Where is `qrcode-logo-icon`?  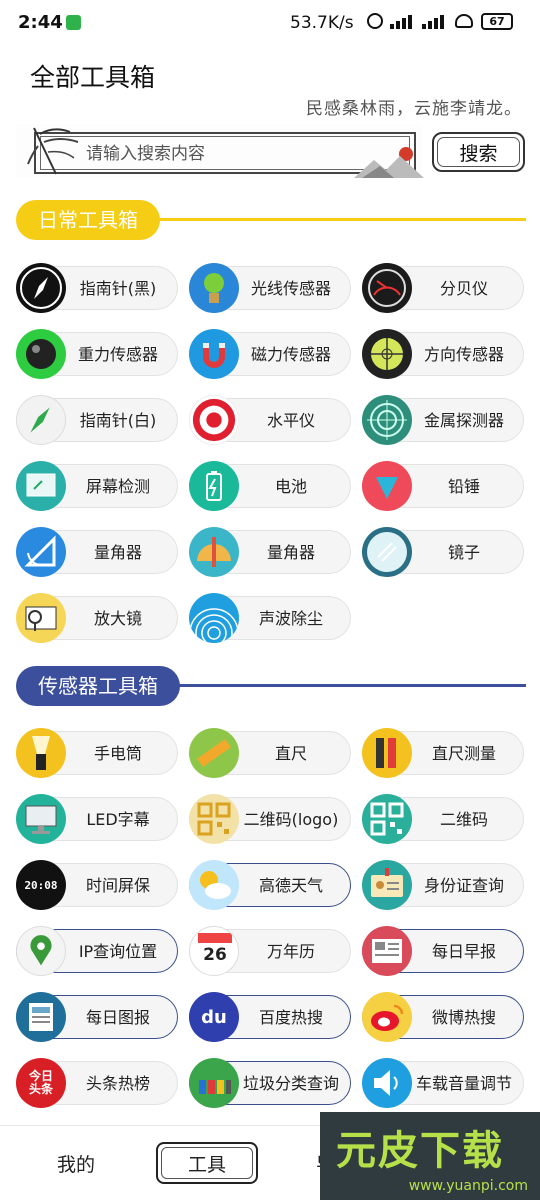 qrcode-logo-icon is located at coordinates (214, 819).